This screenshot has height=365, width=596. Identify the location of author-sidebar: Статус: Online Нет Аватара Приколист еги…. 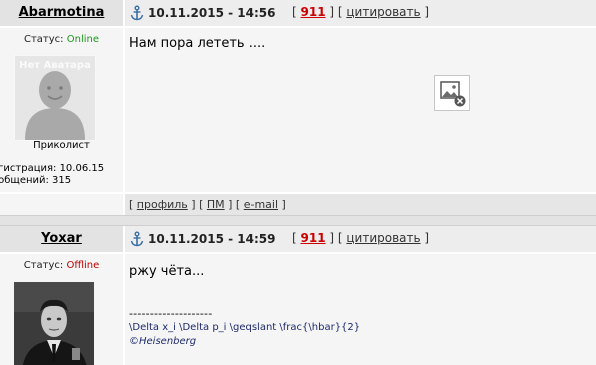
(61, 110).